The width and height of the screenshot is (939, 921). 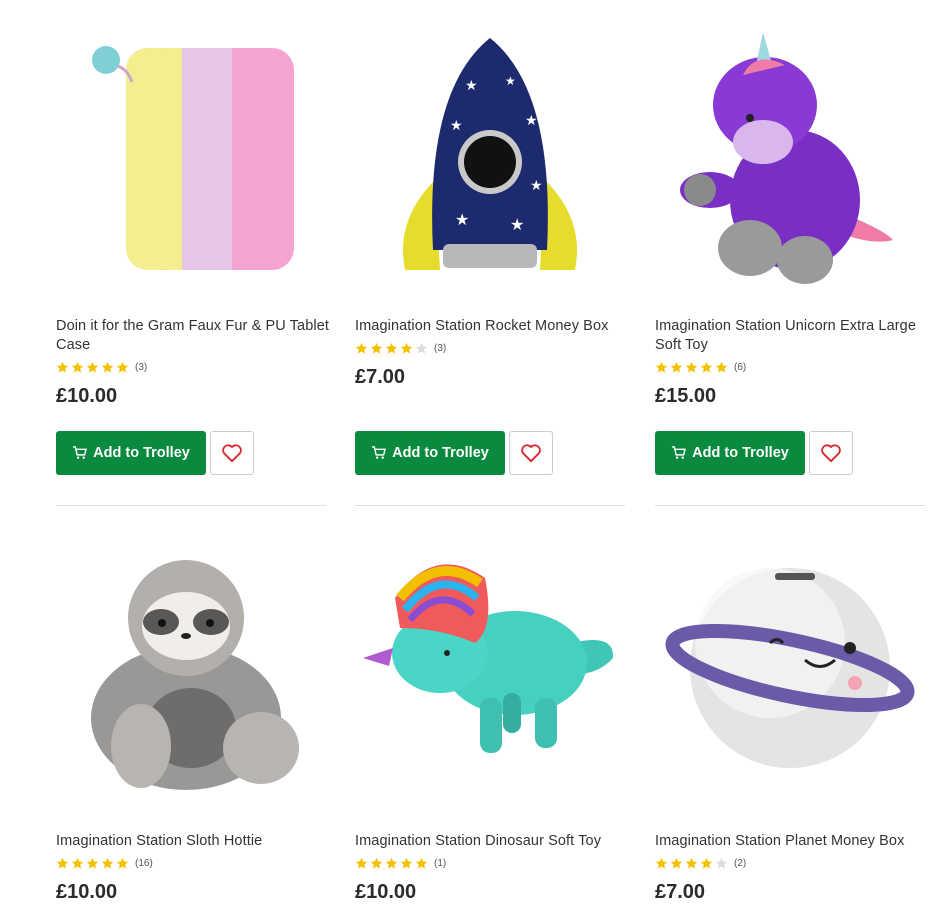 What do you see at coordinates (686, 396) in the screenshot?
I see `product-price: £15.00` at bounding box center [686, 396].